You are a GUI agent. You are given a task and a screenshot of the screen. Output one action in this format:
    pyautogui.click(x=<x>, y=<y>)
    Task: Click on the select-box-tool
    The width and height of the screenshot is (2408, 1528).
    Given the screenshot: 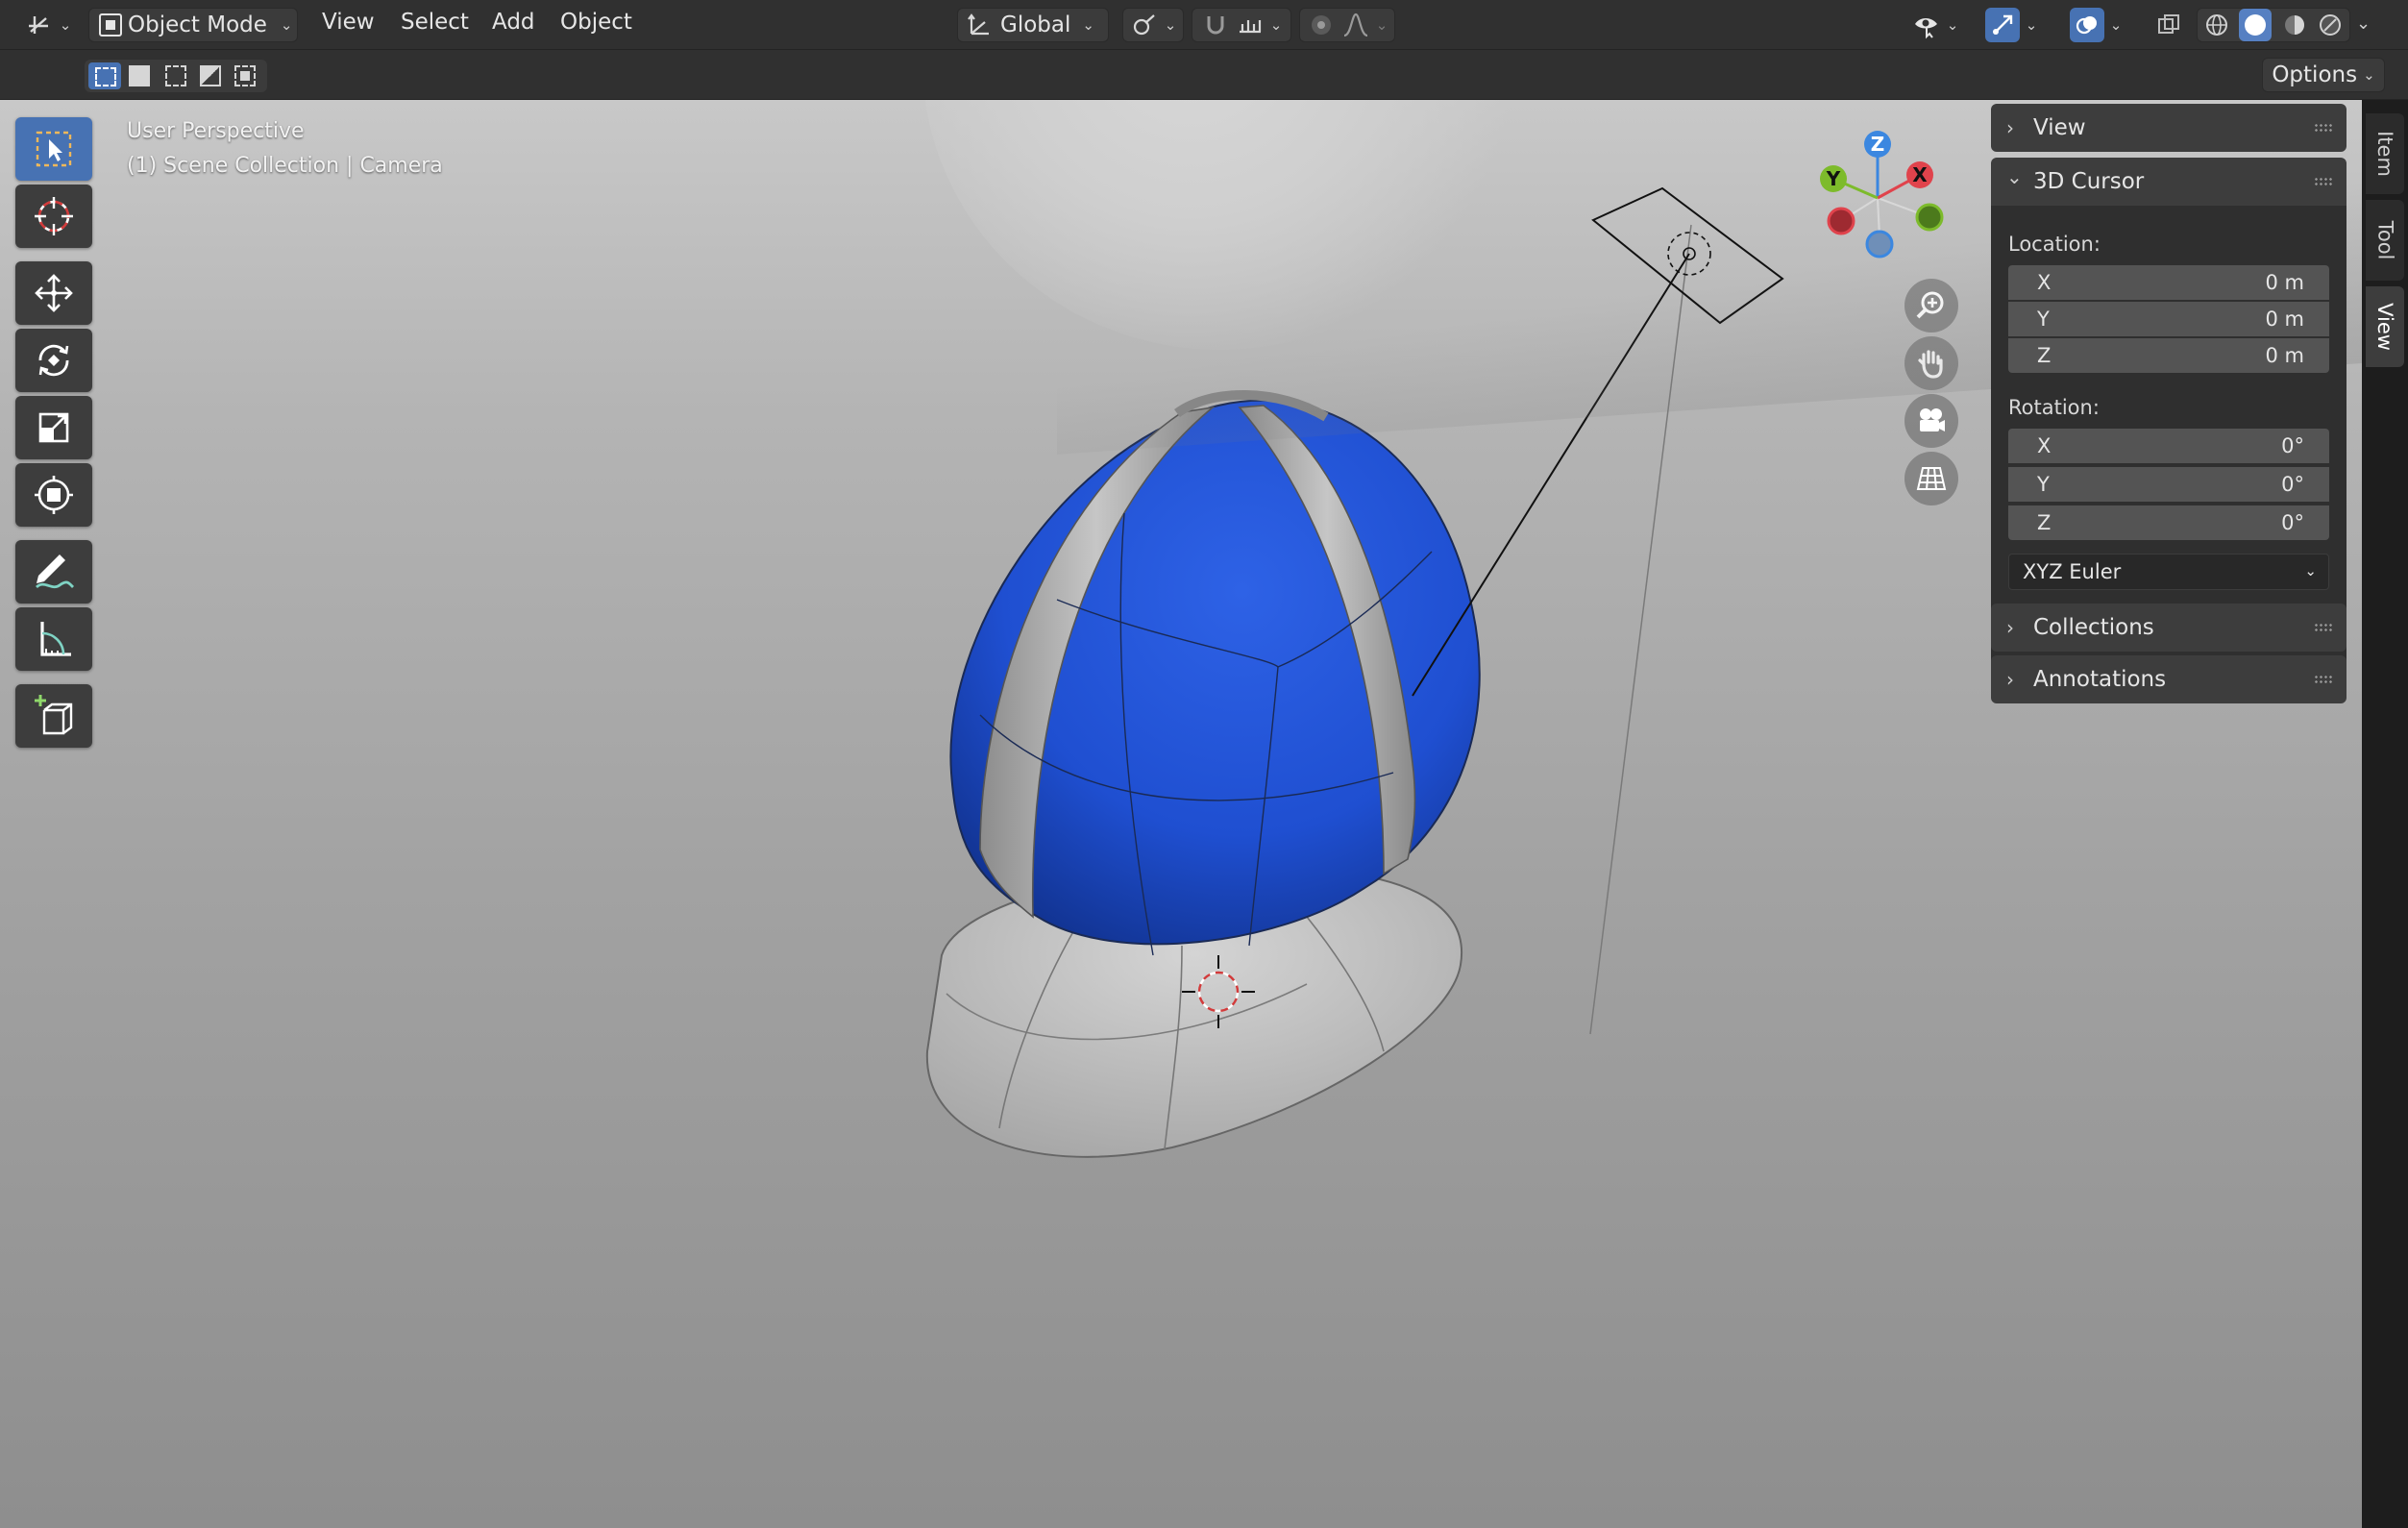 What is the action you would take?
    pyautogui.click(x=53, y=149)
    